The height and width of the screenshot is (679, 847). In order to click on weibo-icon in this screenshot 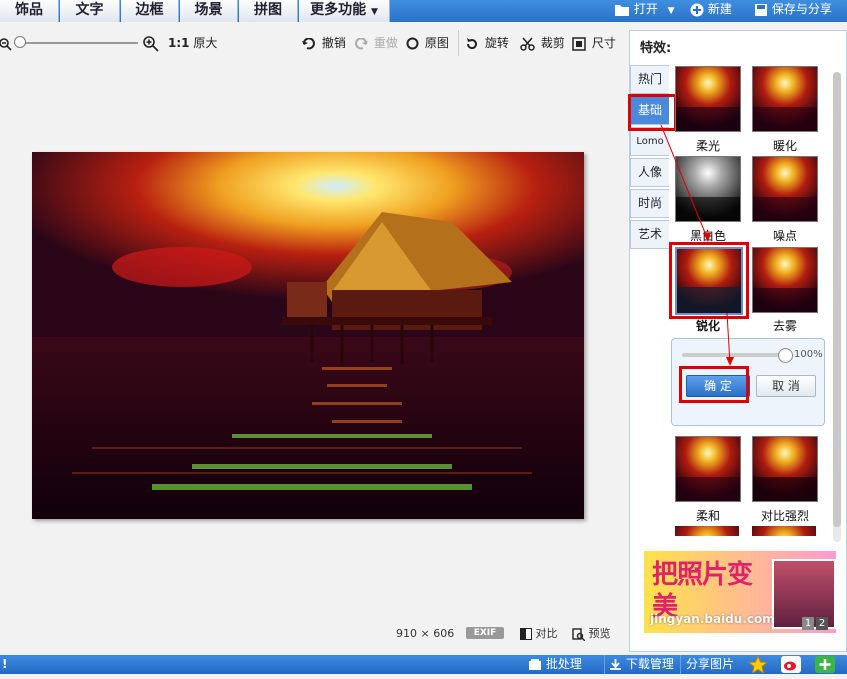, I will do `click(792, 664)`.